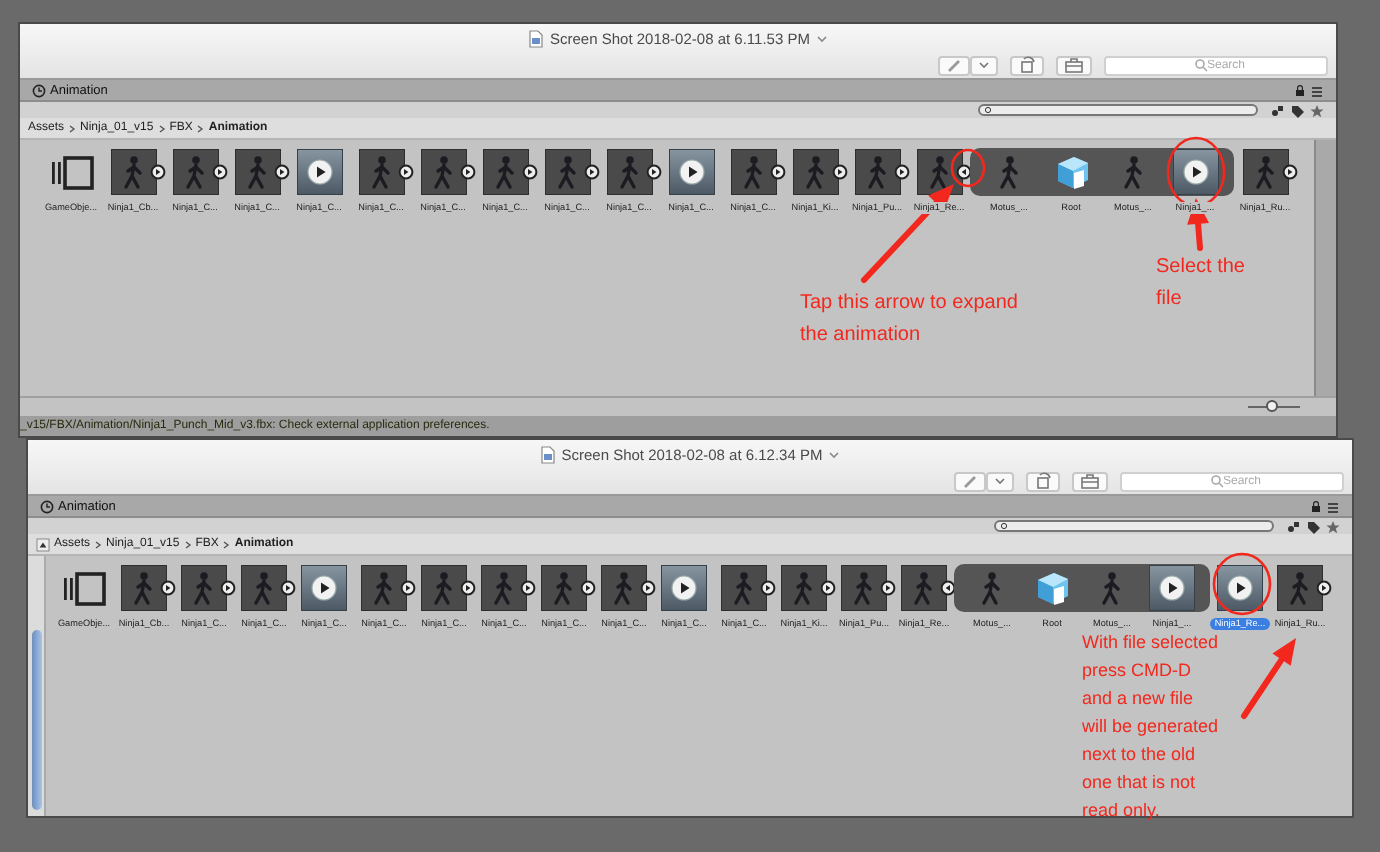 The image size is (1380, 852). Describe the element at coordinates (536, 38) in the screenshot. I see `document-icon` at that location.